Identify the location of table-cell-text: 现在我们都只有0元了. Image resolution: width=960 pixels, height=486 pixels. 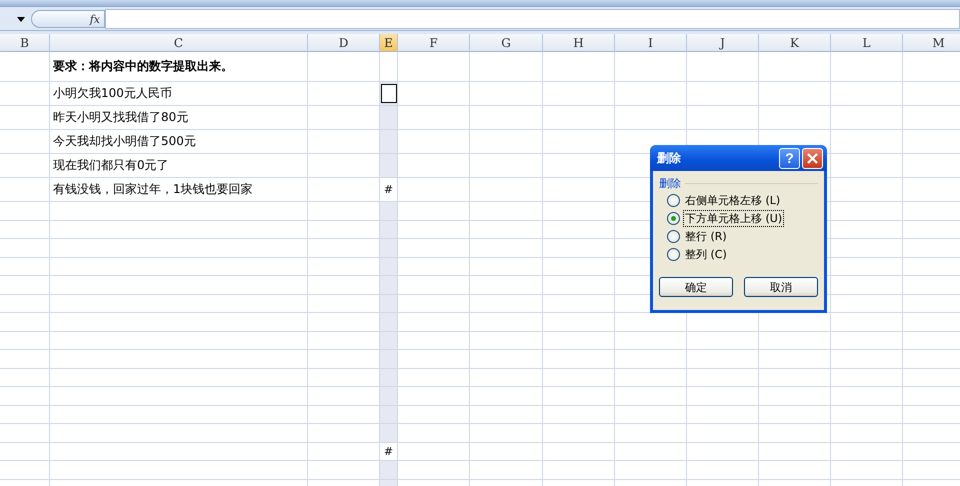
(110, 165).